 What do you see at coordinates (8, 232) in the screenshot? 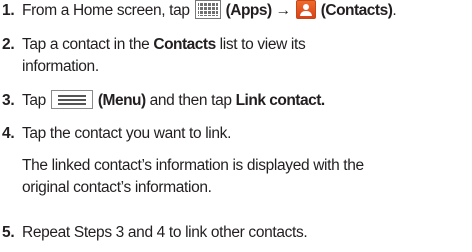
I see `step-number: 5.` at bounding box center [8, 232].